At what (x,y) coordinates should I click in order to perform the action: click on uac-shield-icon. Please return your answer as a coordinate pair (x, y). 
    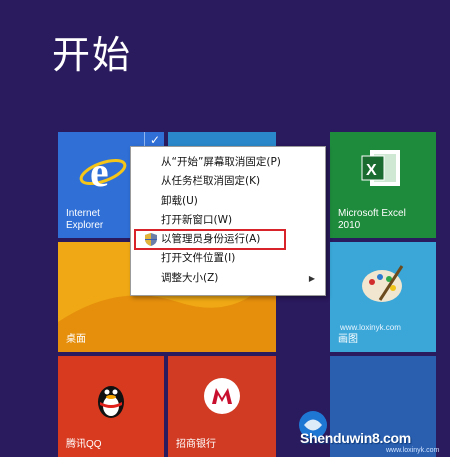
    Looking at the image, I should click on (151, 240).